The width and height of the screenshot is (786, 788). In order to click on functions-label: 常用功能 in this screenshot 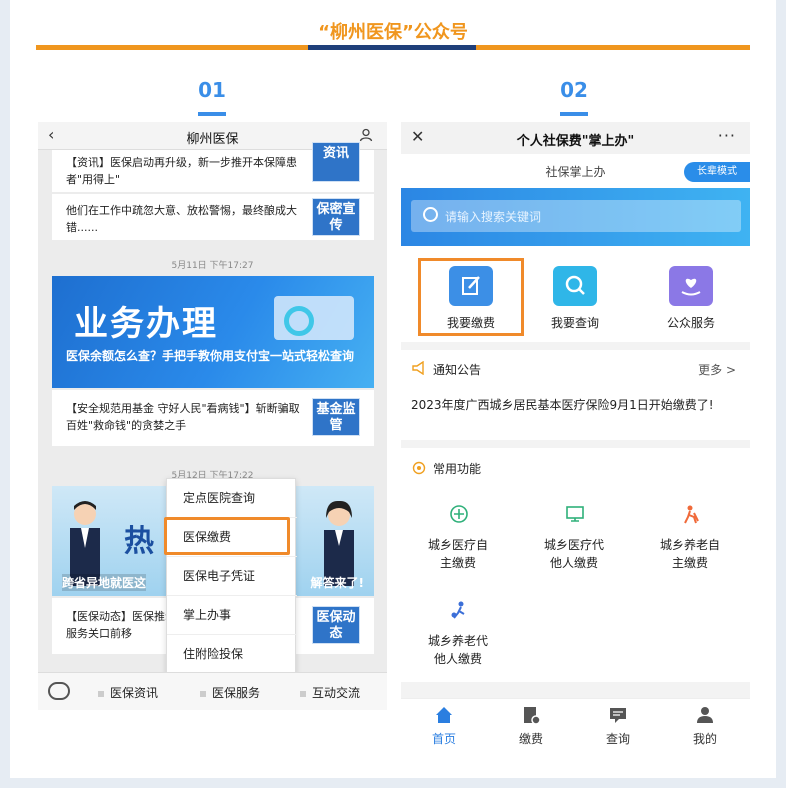, I will do `click(457, 469)`.